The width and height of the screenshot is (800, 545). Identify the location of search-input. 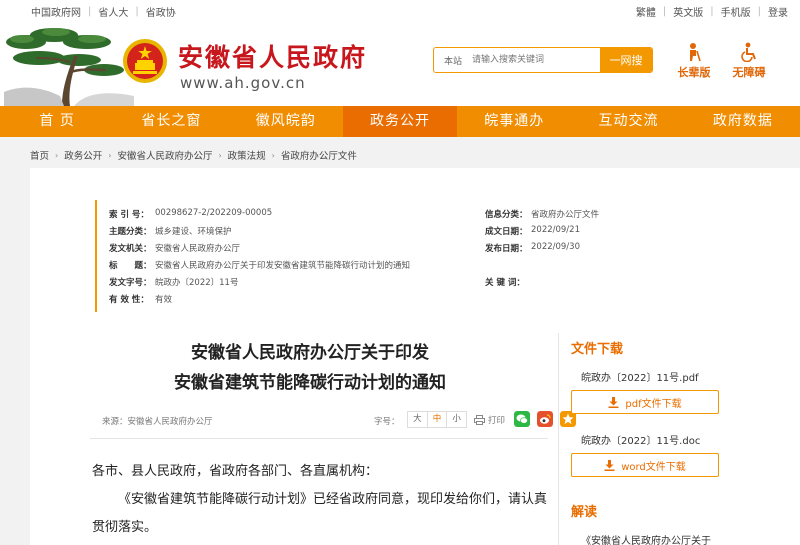
(536, 60).